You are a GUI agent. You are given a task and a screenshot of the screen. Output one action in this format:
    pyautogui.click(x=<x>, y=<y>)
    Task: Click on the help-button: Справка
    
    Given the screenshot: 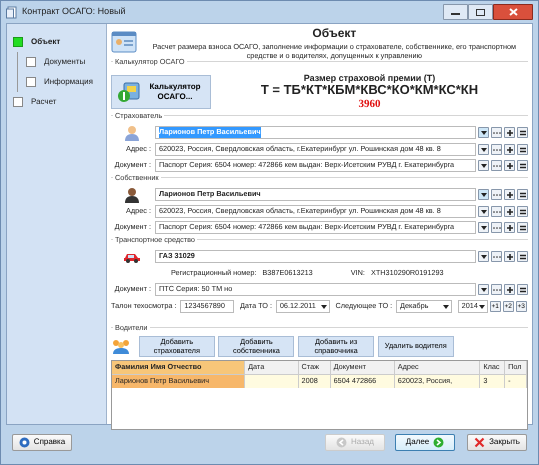 What is the action you would take?
    pyautogui.click(x=42, y=442)
    